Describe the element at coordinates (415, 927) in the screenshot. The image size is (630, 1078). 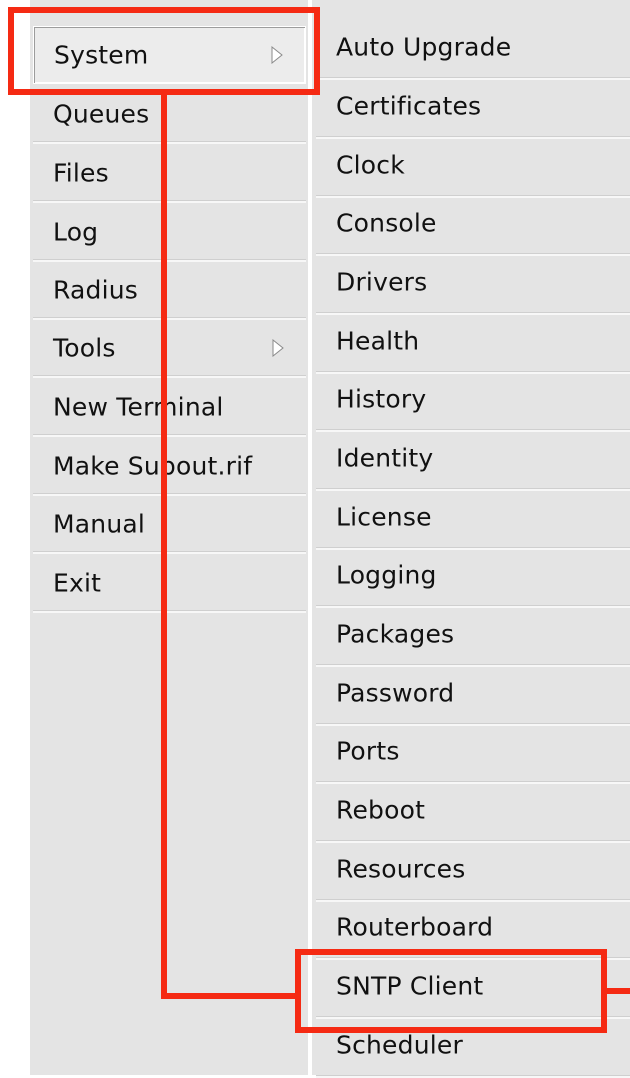
I see `submenu-item-label: Routerboard` at that location.